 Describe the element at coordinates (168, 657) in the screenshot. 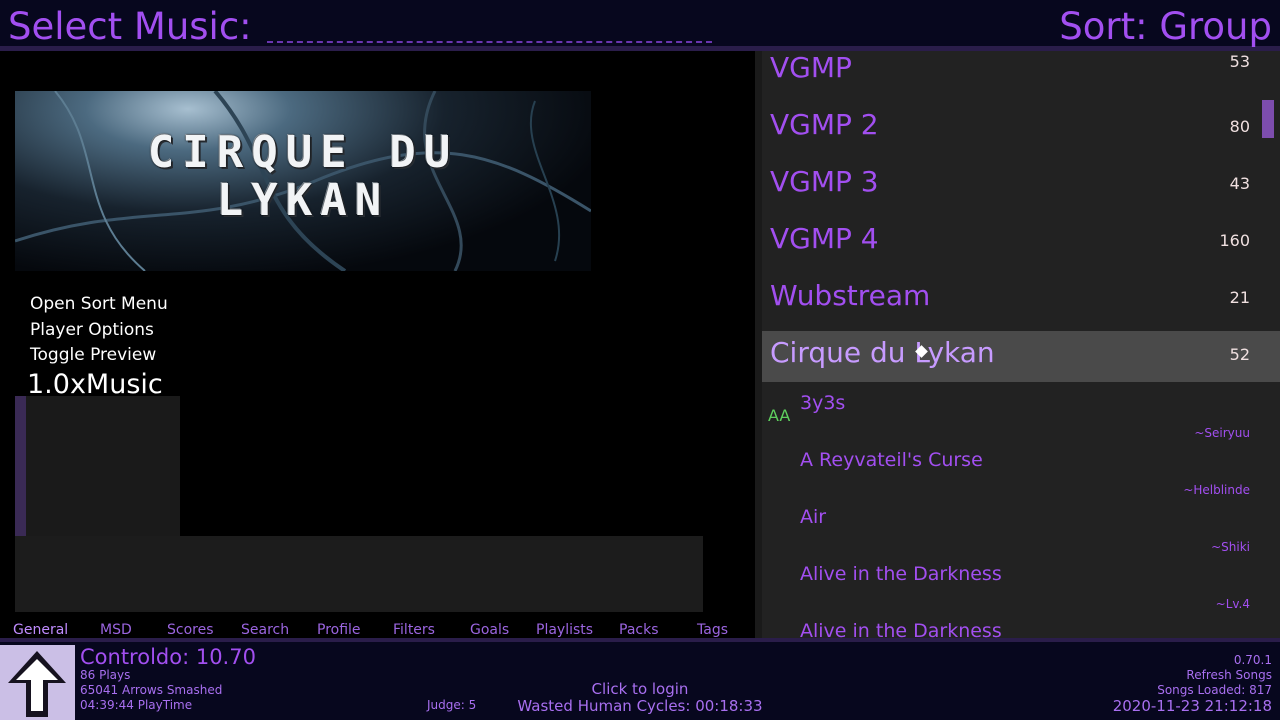

I see `profile-name-rating: Controldo: 10.70` at that location.